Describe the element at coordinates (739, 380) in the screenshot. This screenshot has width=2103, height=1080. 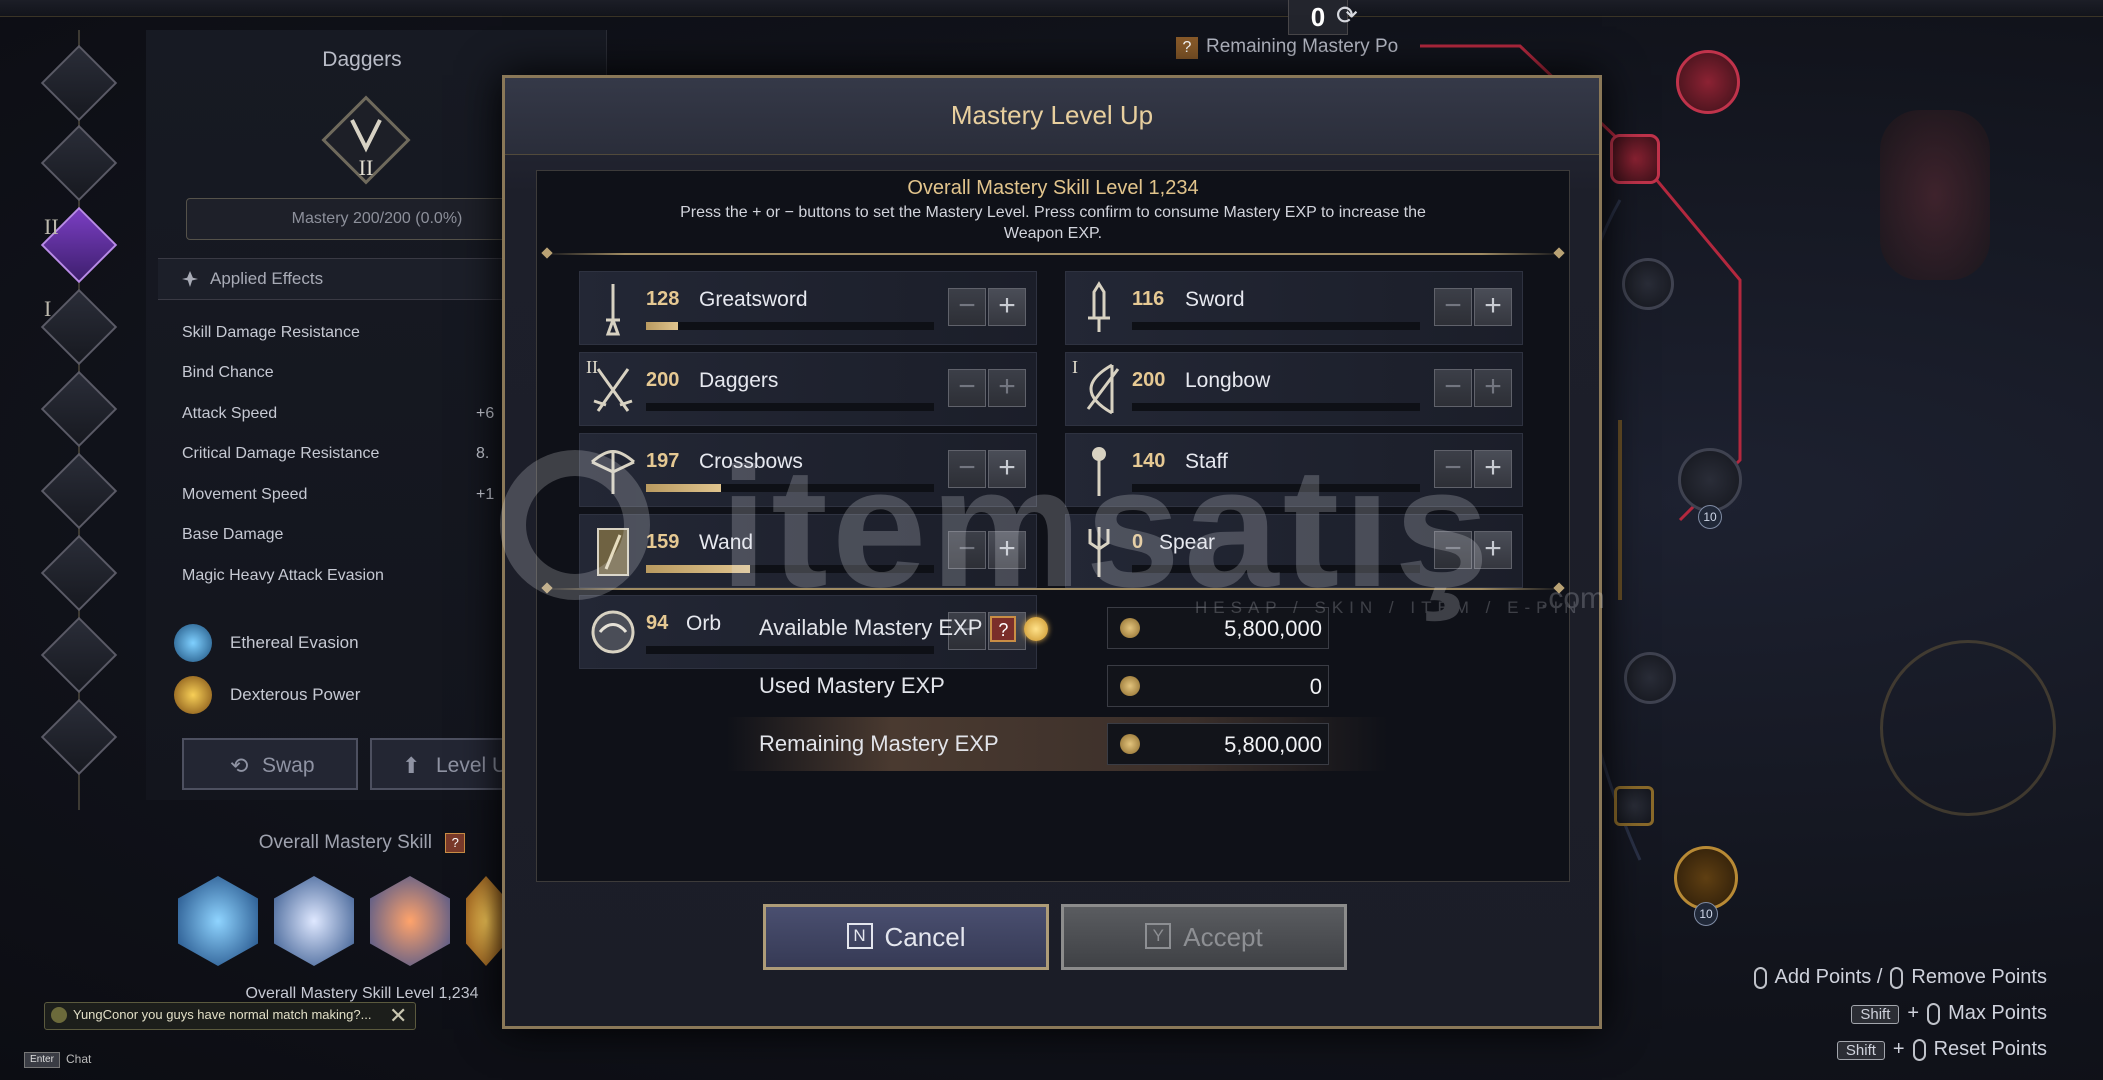
I see `weapon-name: Daggers` at that location.